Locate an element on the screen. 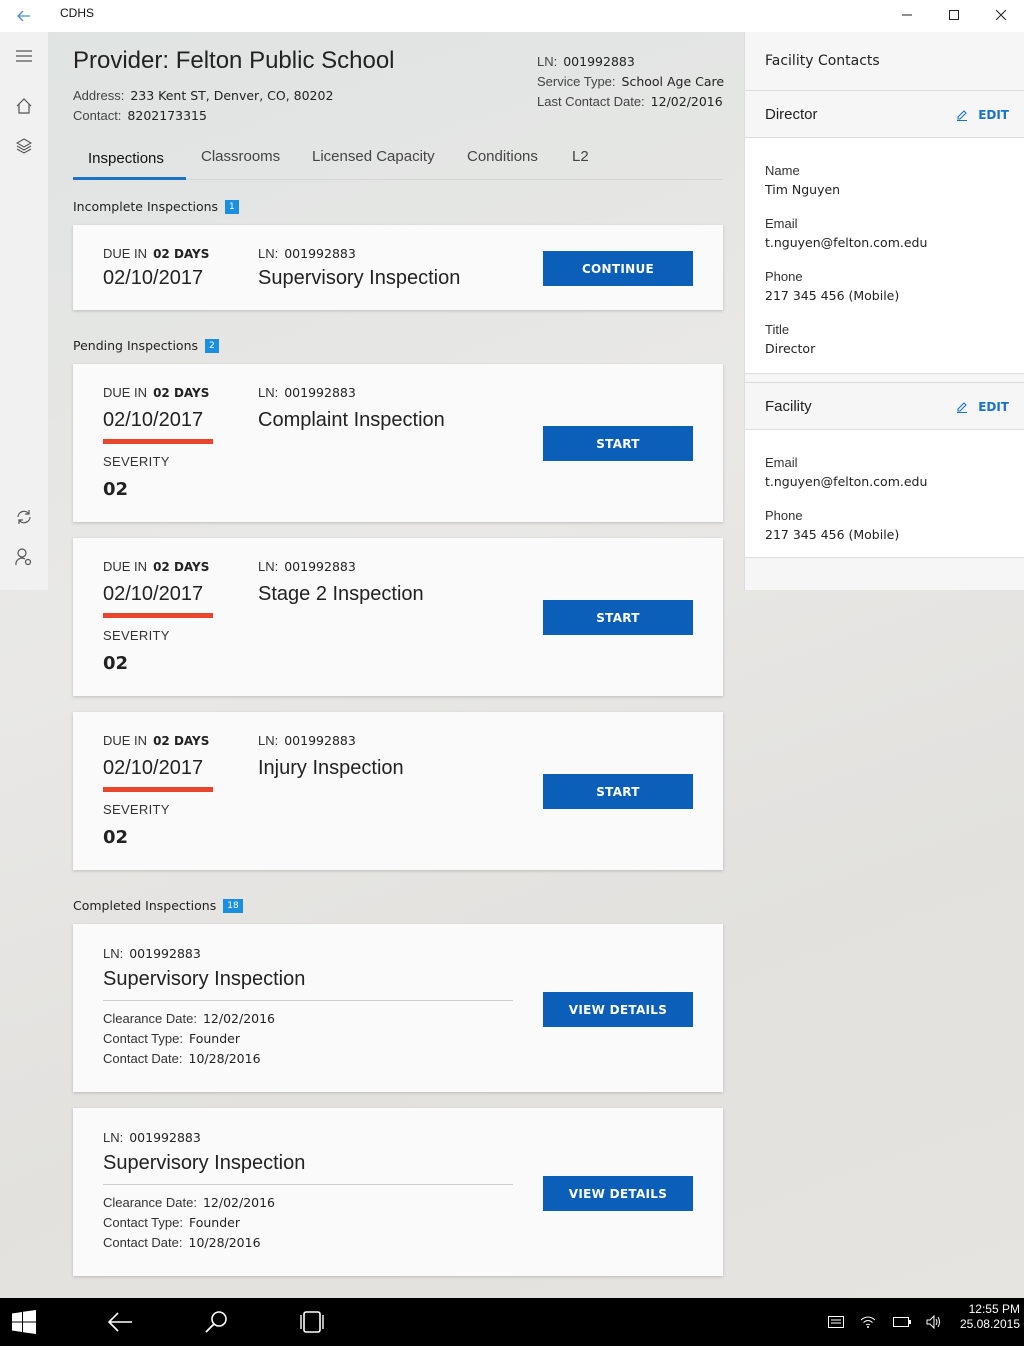  nav-layers is located at coordinates (24, 146).